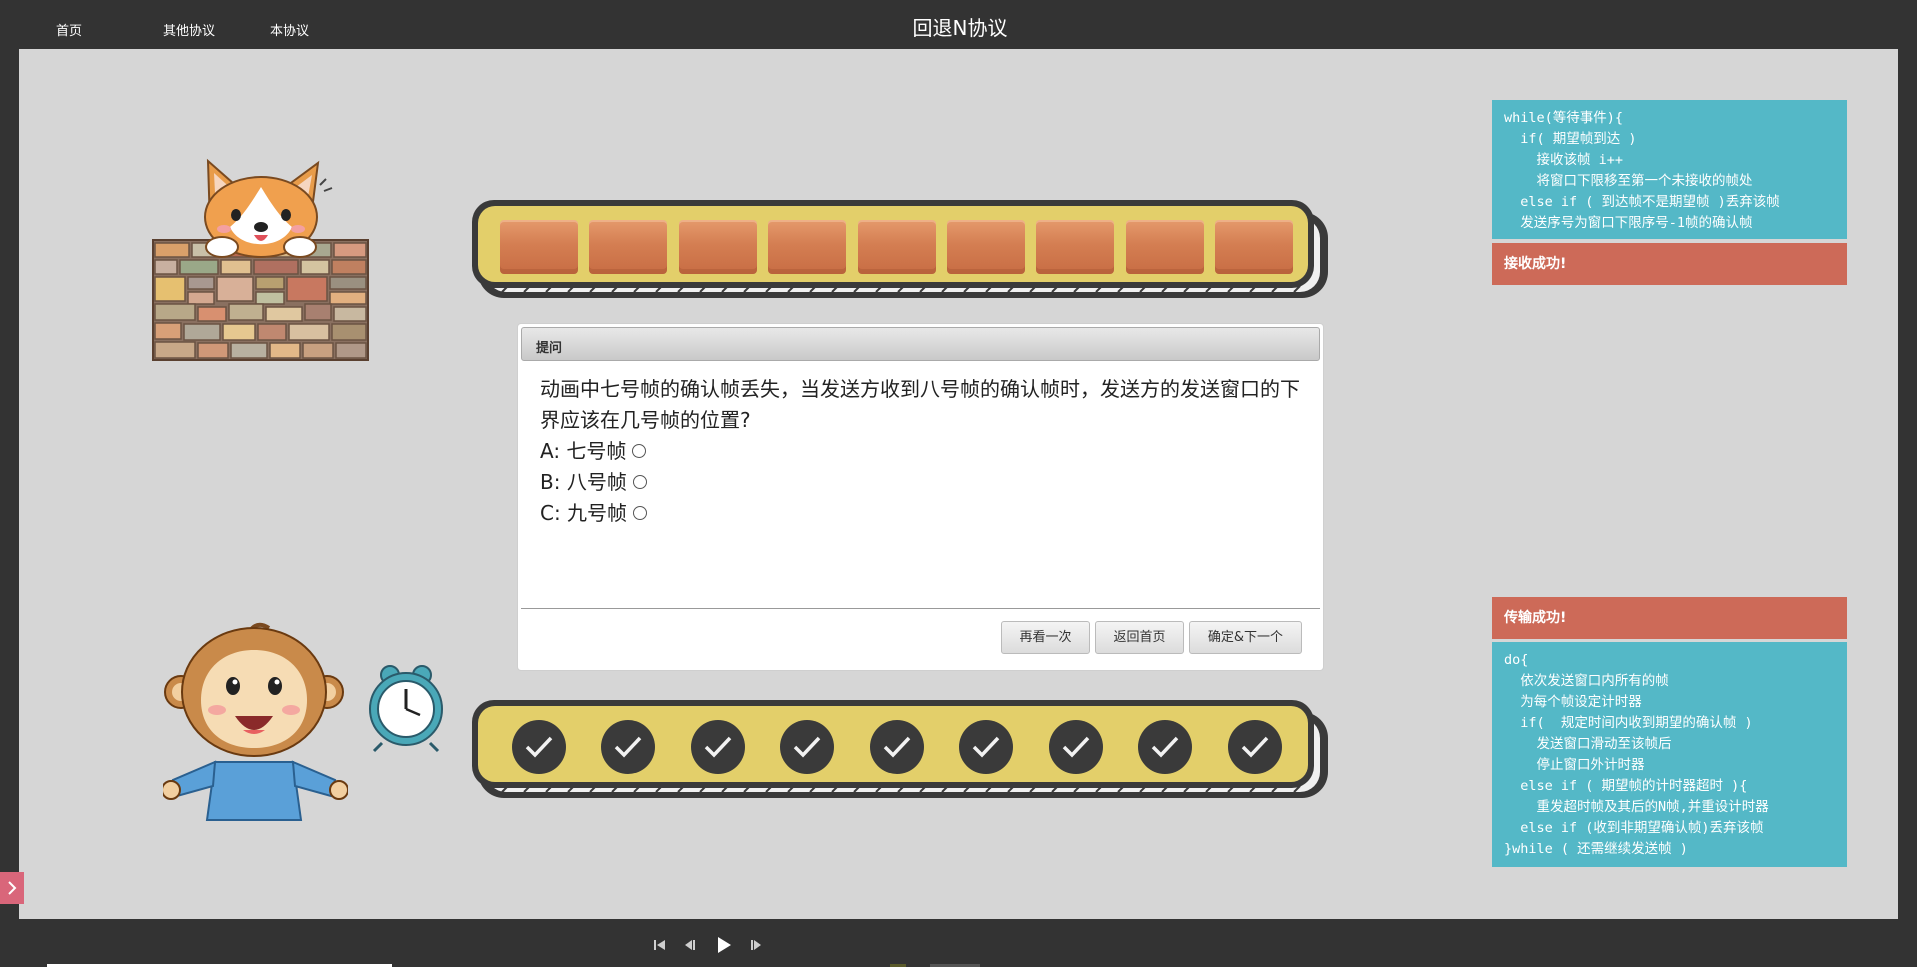 This screenshot has height=967, width=1917. I want to click on code-line: 发送序号为窗口下限序号-1帧的确认帧, so click(1628, 223).